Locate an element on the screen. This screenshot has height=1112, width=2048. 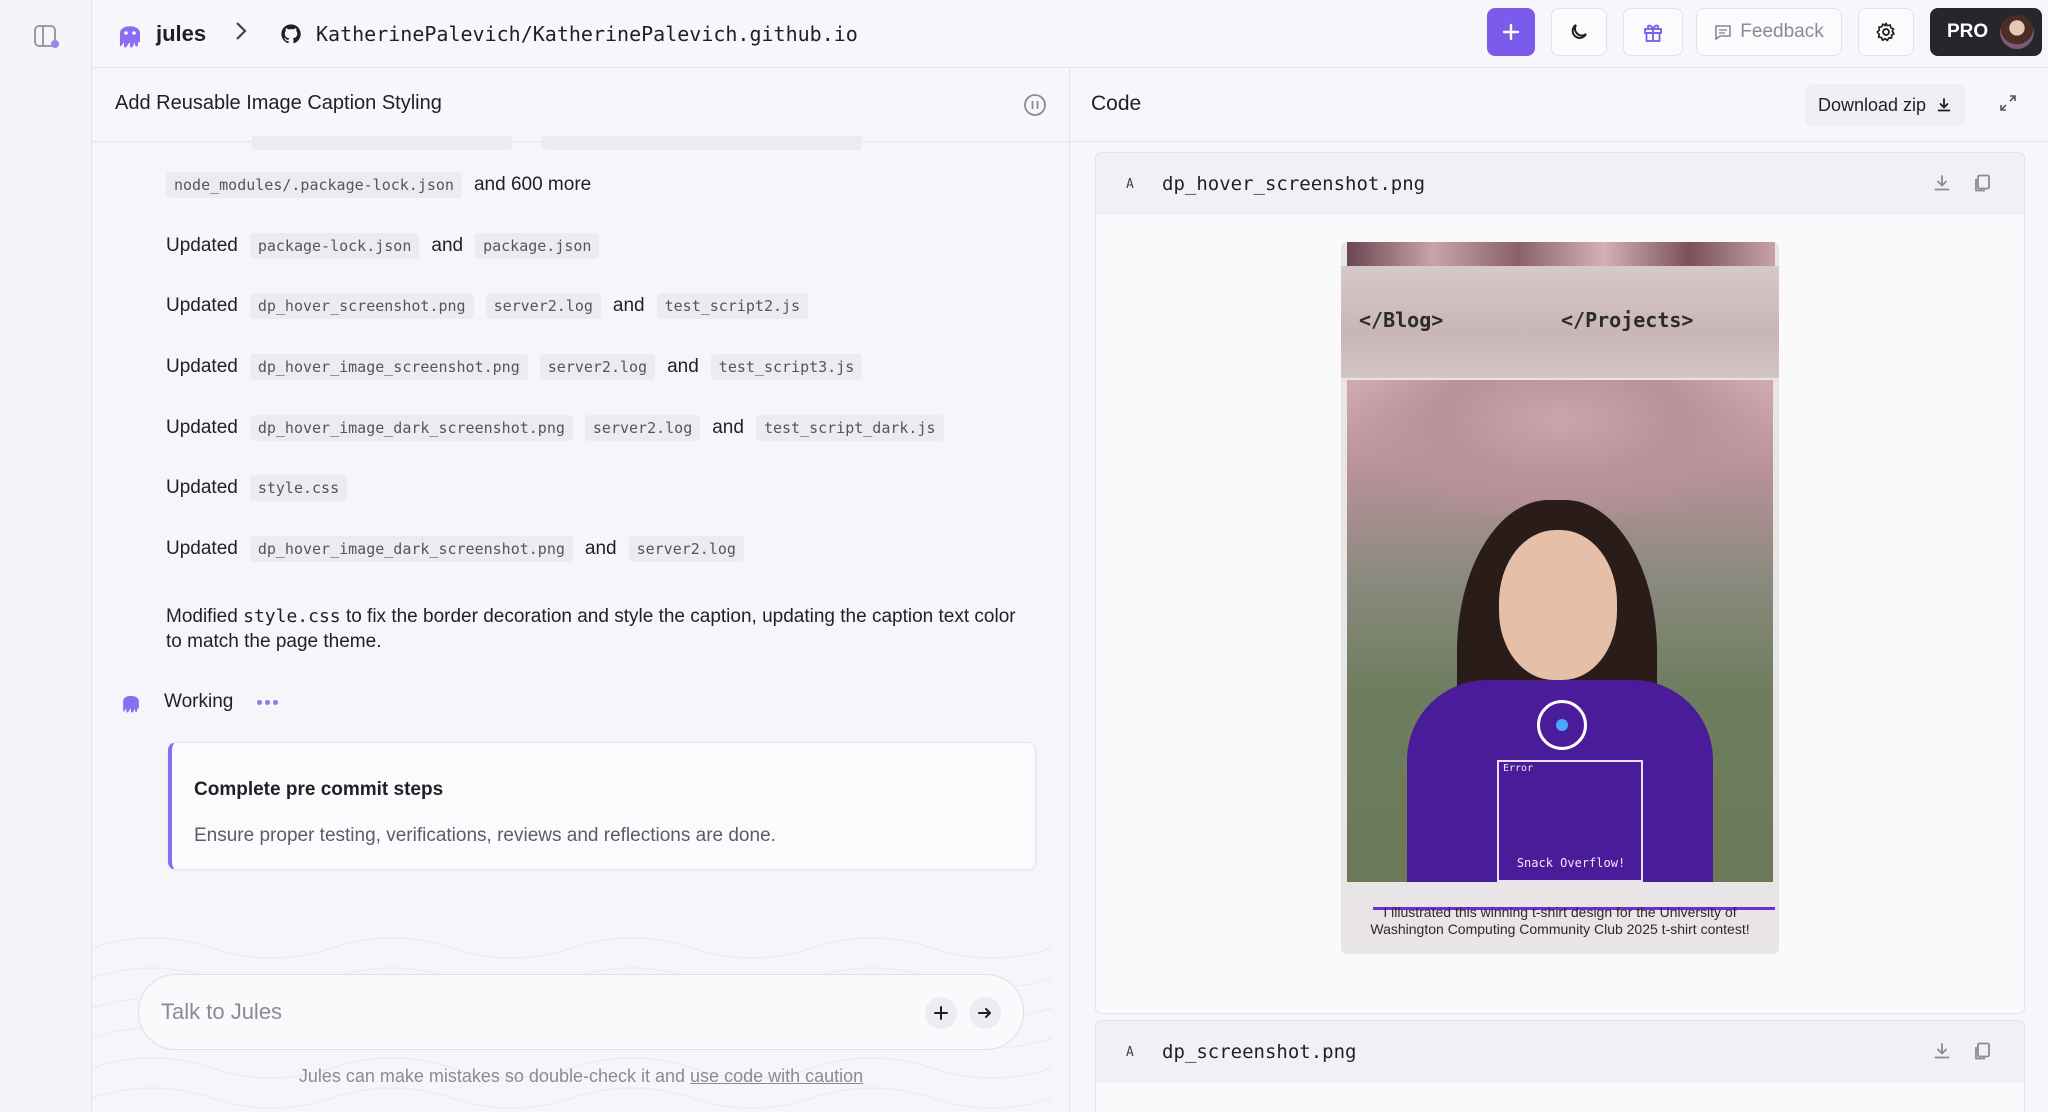
feedback-button: Feedback is located at coordinates (1769, 32).